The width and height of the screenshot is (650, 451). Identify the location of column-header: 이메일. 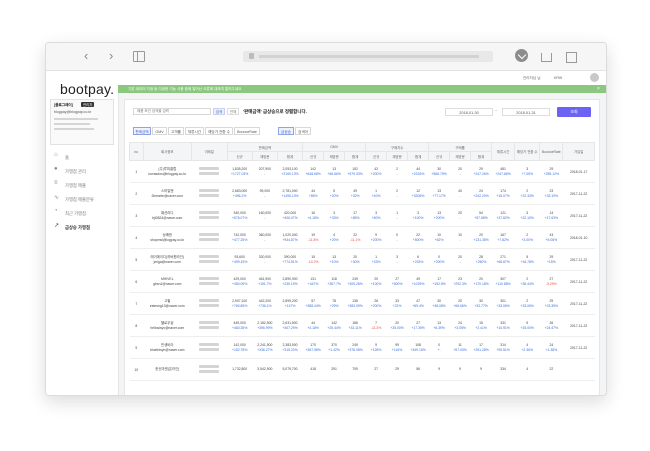
(209, 151).